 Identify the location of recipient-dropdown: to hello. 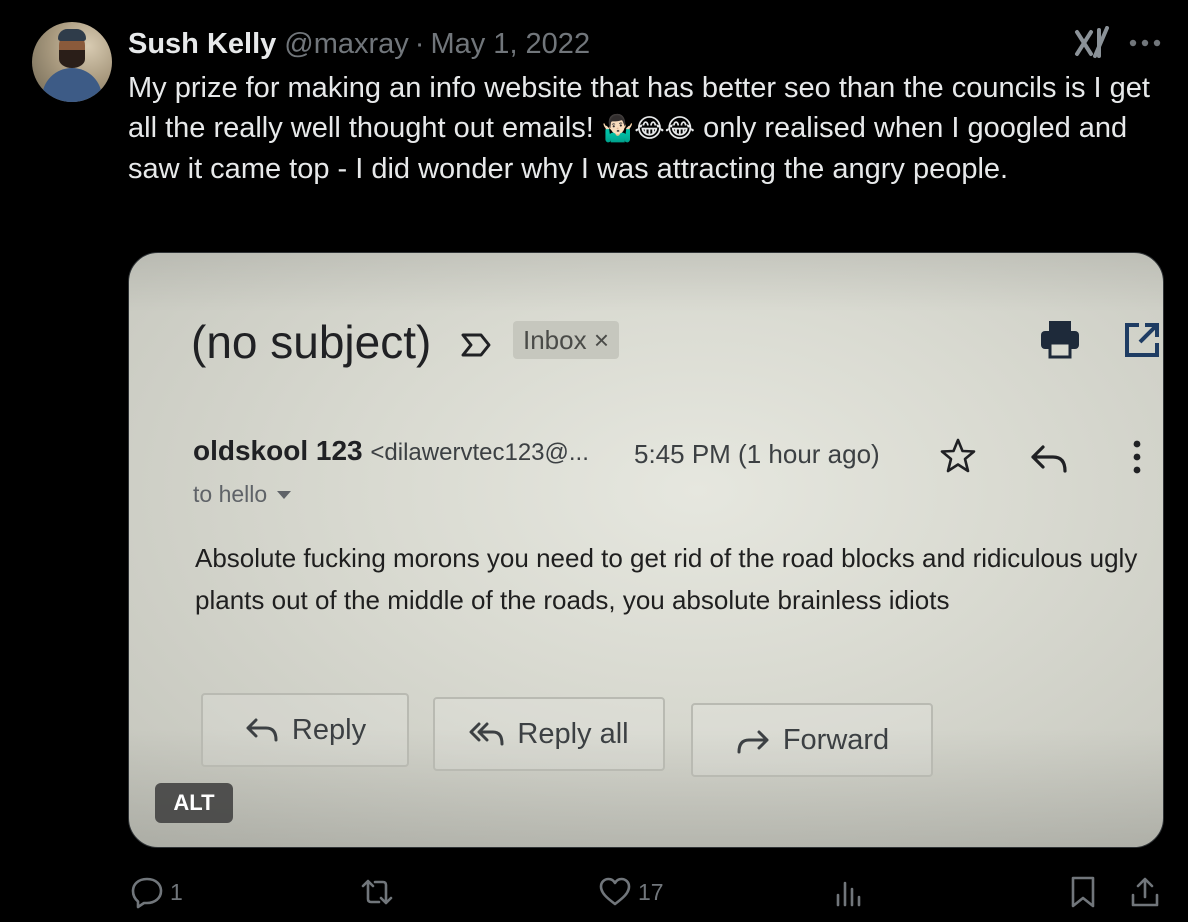
(242, 494).